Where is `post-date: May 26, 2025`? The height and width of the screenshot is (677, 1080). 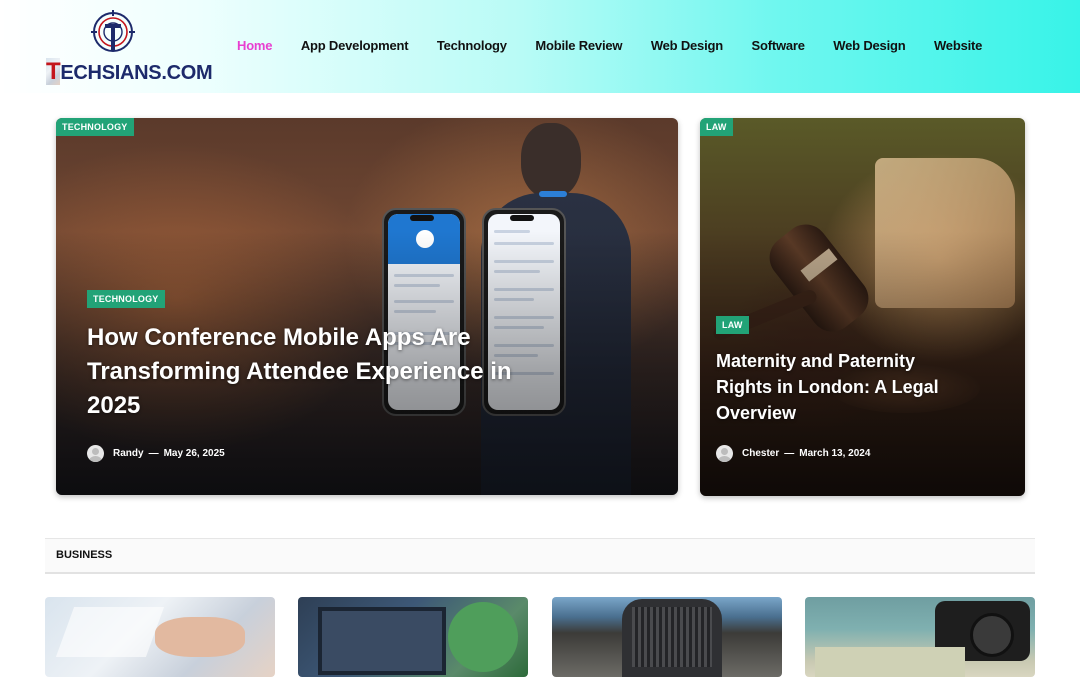 post-date: May 26, 2025 is located at coordinates (194, 453).